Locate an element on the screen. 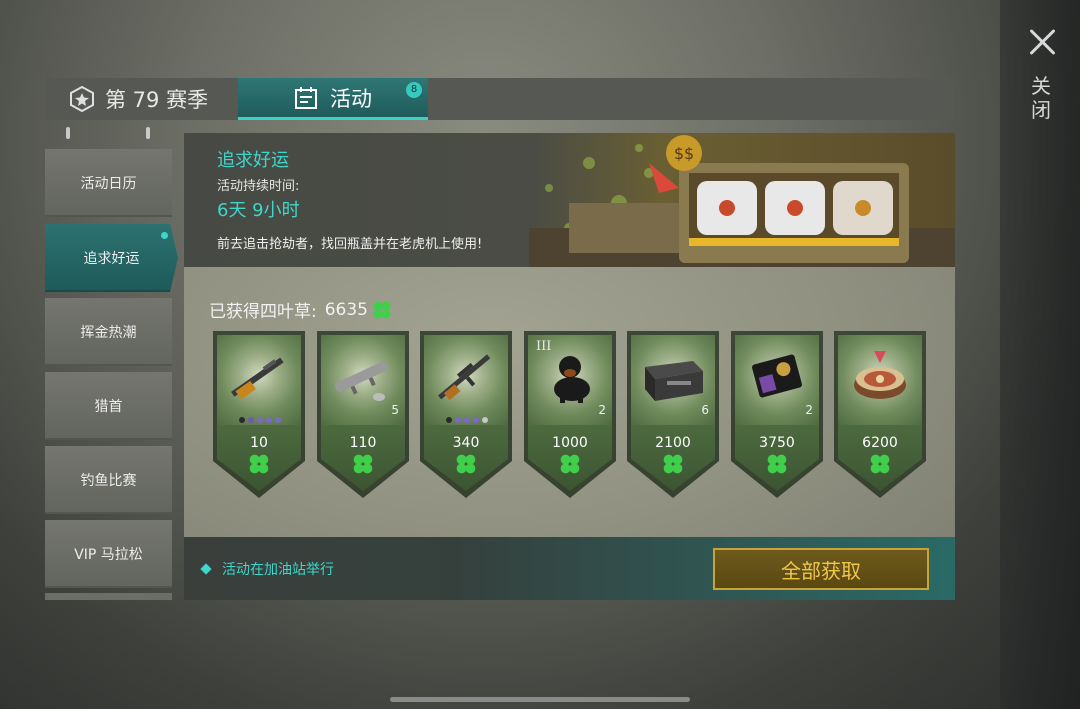 This screenshot has height=709, width=1080. reward-cost: 3750 is located at coordinates (777, 443).